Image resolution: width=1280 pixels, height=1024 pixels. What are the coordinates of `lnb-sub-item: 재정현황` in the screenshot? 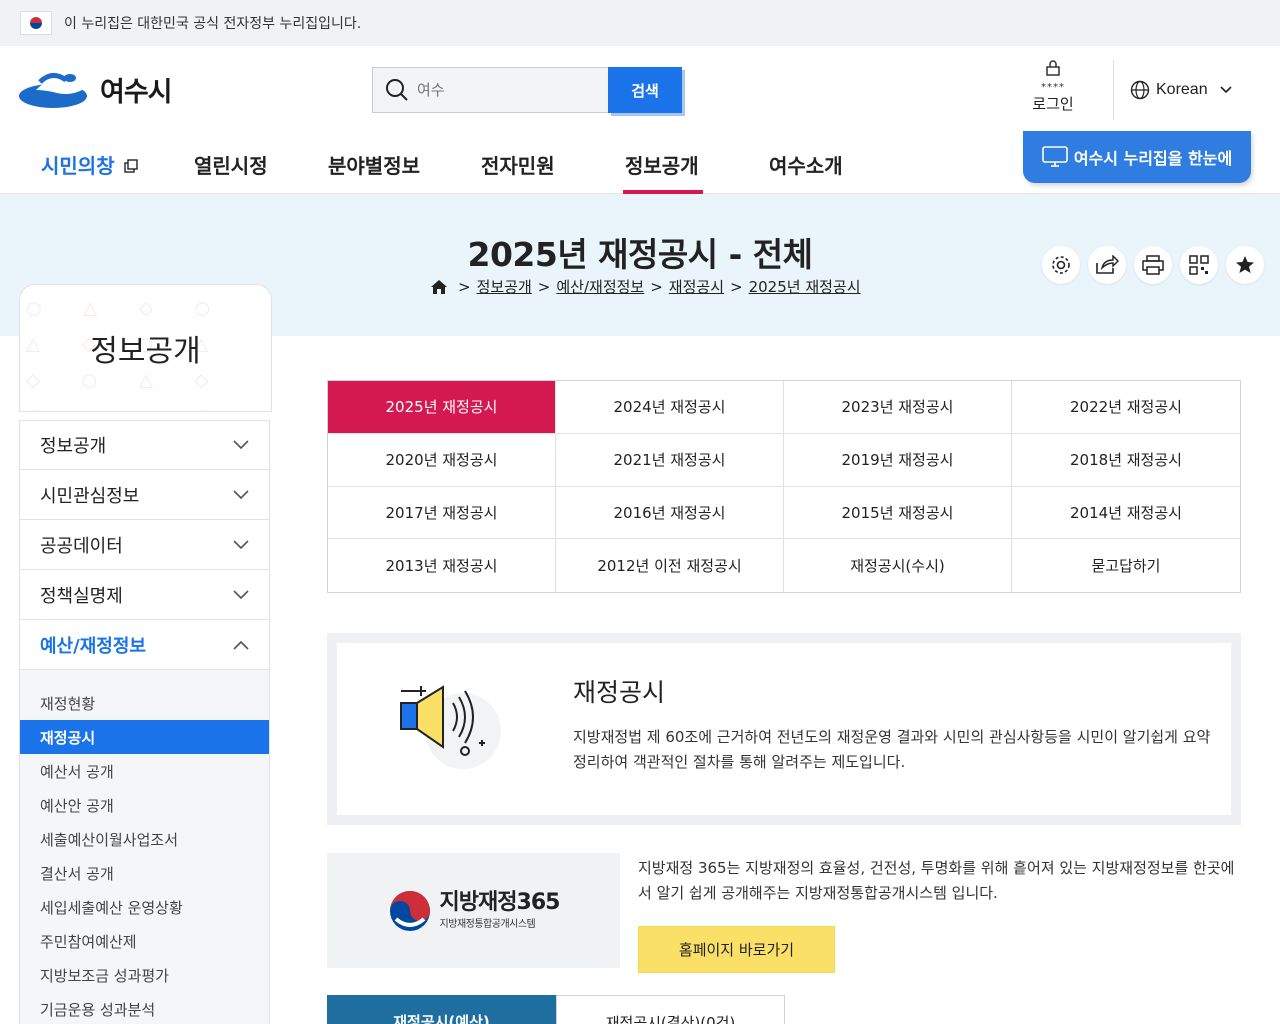 It's located at (144, 703).